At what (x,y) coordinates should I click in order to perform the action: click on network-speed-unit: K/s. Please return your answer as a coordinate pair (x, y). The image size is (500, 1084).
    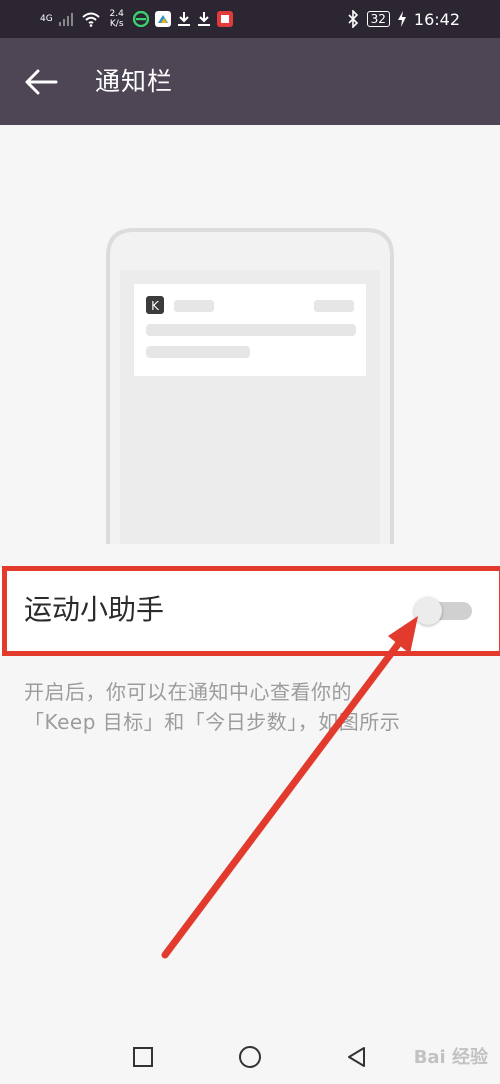
    Looking at the image, I should click on (116, 24).